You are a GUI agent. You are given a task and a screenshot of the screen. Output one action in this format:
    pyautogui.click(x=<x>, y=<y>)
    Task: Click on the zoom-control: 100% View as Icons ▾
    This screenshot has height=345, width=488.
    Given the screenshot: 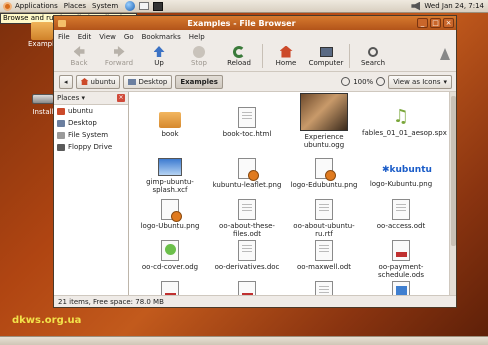 What is the action you would take?
    pyautogui.click(x=396, y=81)
    